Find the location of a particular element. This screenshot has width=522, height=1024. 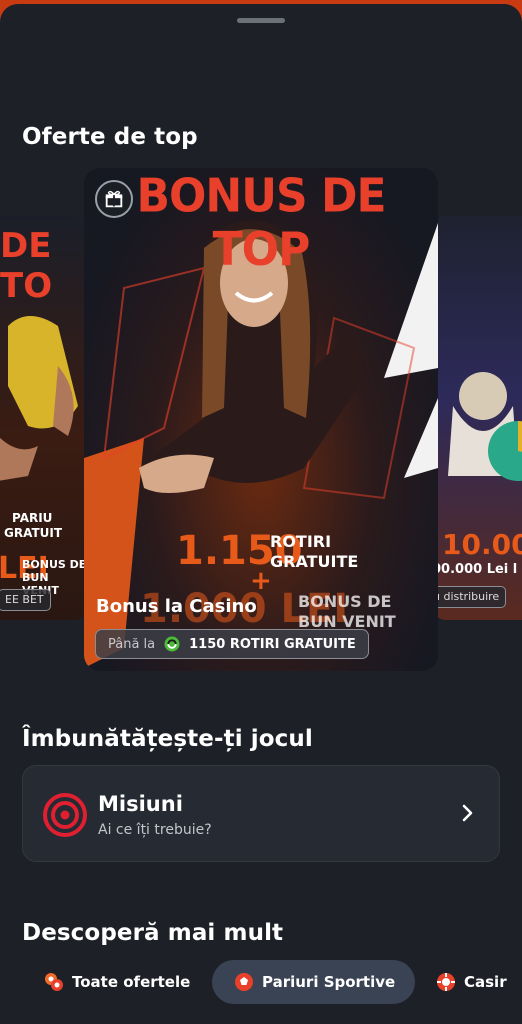

promo-spins-label-1: ROTIRI is located at coordinates (301, 541).